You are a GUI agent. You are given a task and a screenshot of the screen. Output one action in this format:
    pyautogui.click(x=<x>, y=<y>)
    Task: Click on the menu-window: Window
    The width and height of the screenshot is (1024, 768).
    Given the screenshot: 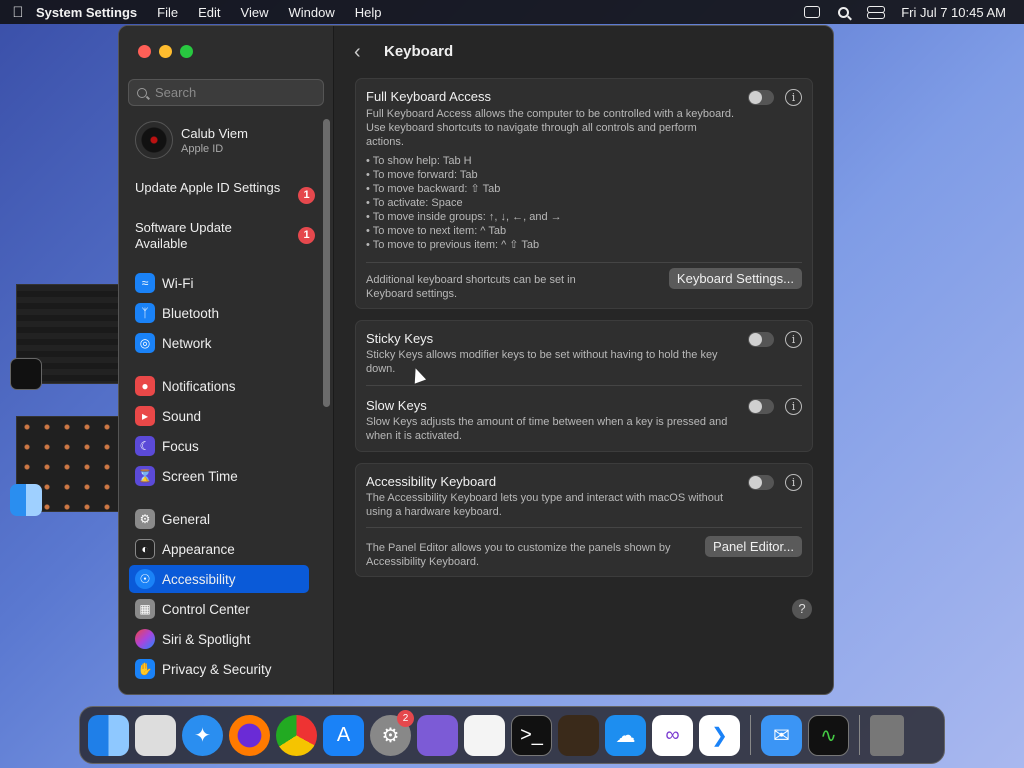 What is the action you would take?
    pyautogui.click(x=311, y=12)
    